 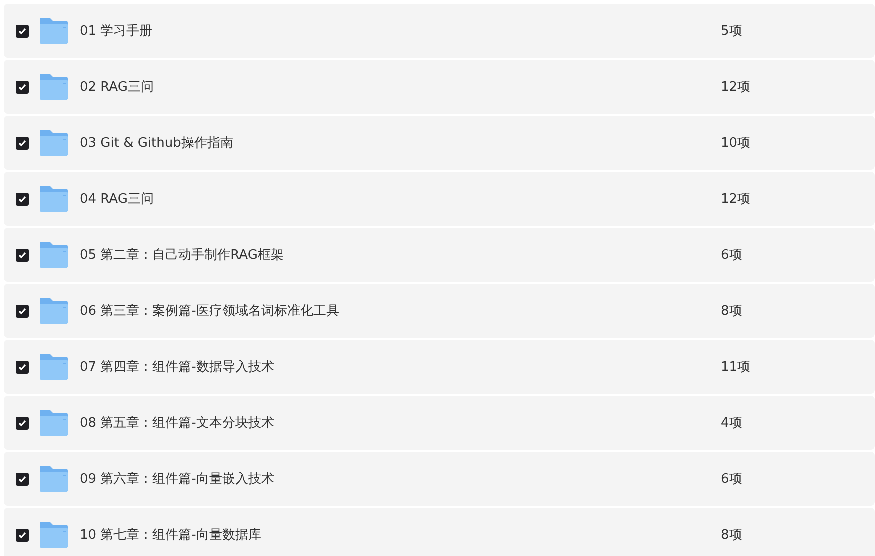 What do you see at coordinates (439, 255) in the screenshot?
I see `folder-row: 05 第二章：自己动手制作RAG框架 6项` at bounding box center [439, 255].